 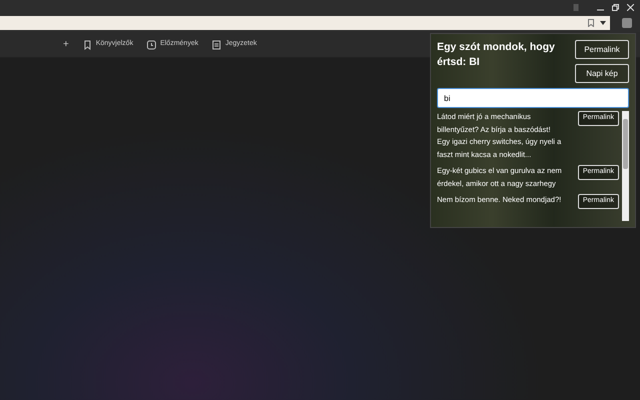 What do you see at coordinates (603, 23) in the screenshot?
I see `dropdown-icon` at bounding box center [603, 23].